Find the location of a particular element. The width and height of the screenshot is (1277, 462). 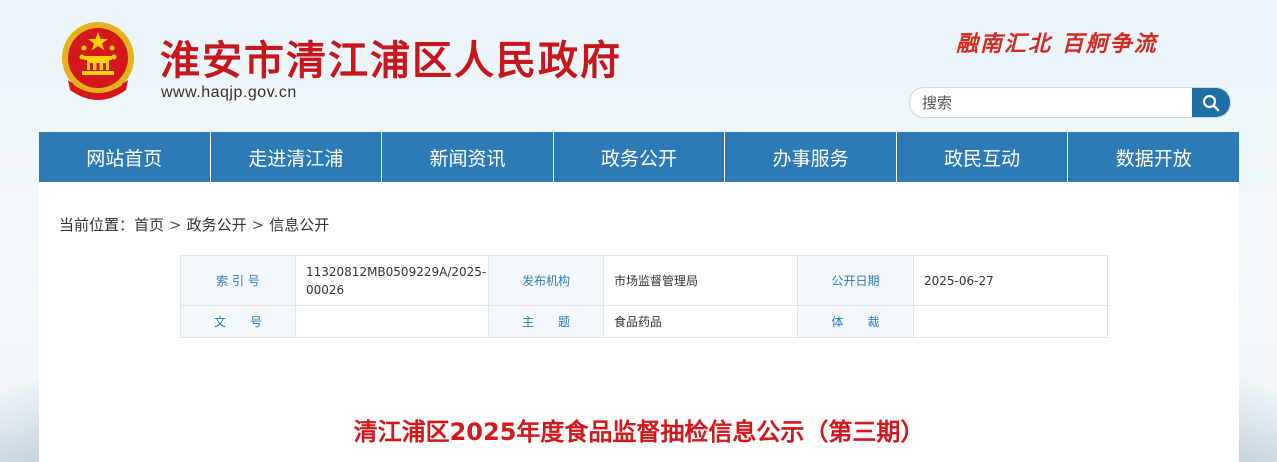

search-box is located at coordinates (1070, 102).